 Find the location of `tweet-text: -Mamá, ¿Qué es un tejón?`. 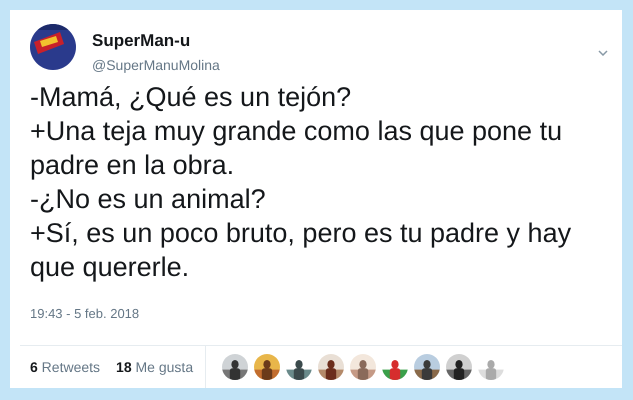

tweet-text: -Mamá, ¿Qué es un tejón? is located at coordinates (191, 97).